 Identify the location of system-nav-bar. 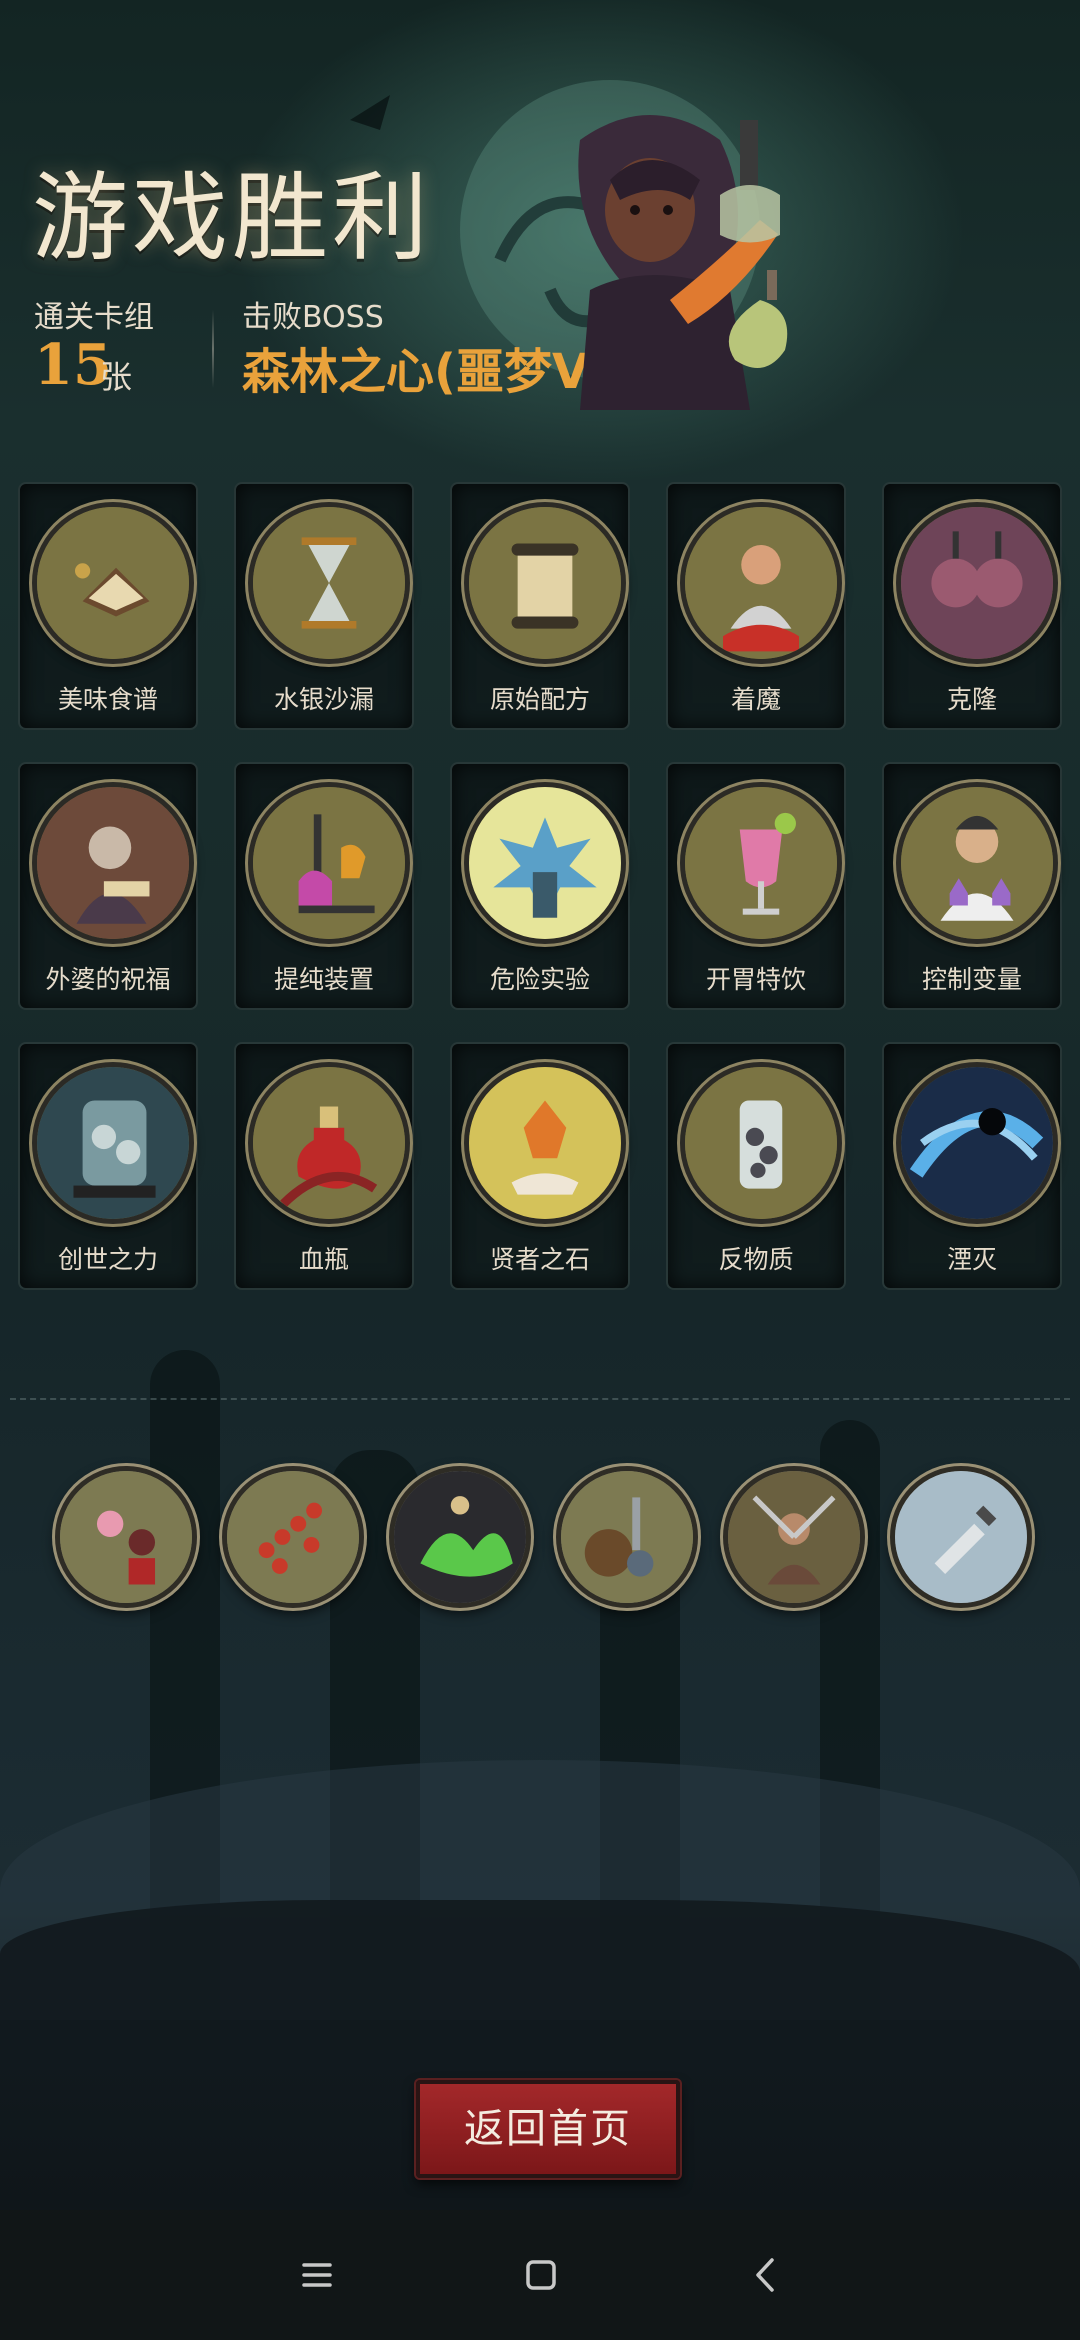
(540, 2275).